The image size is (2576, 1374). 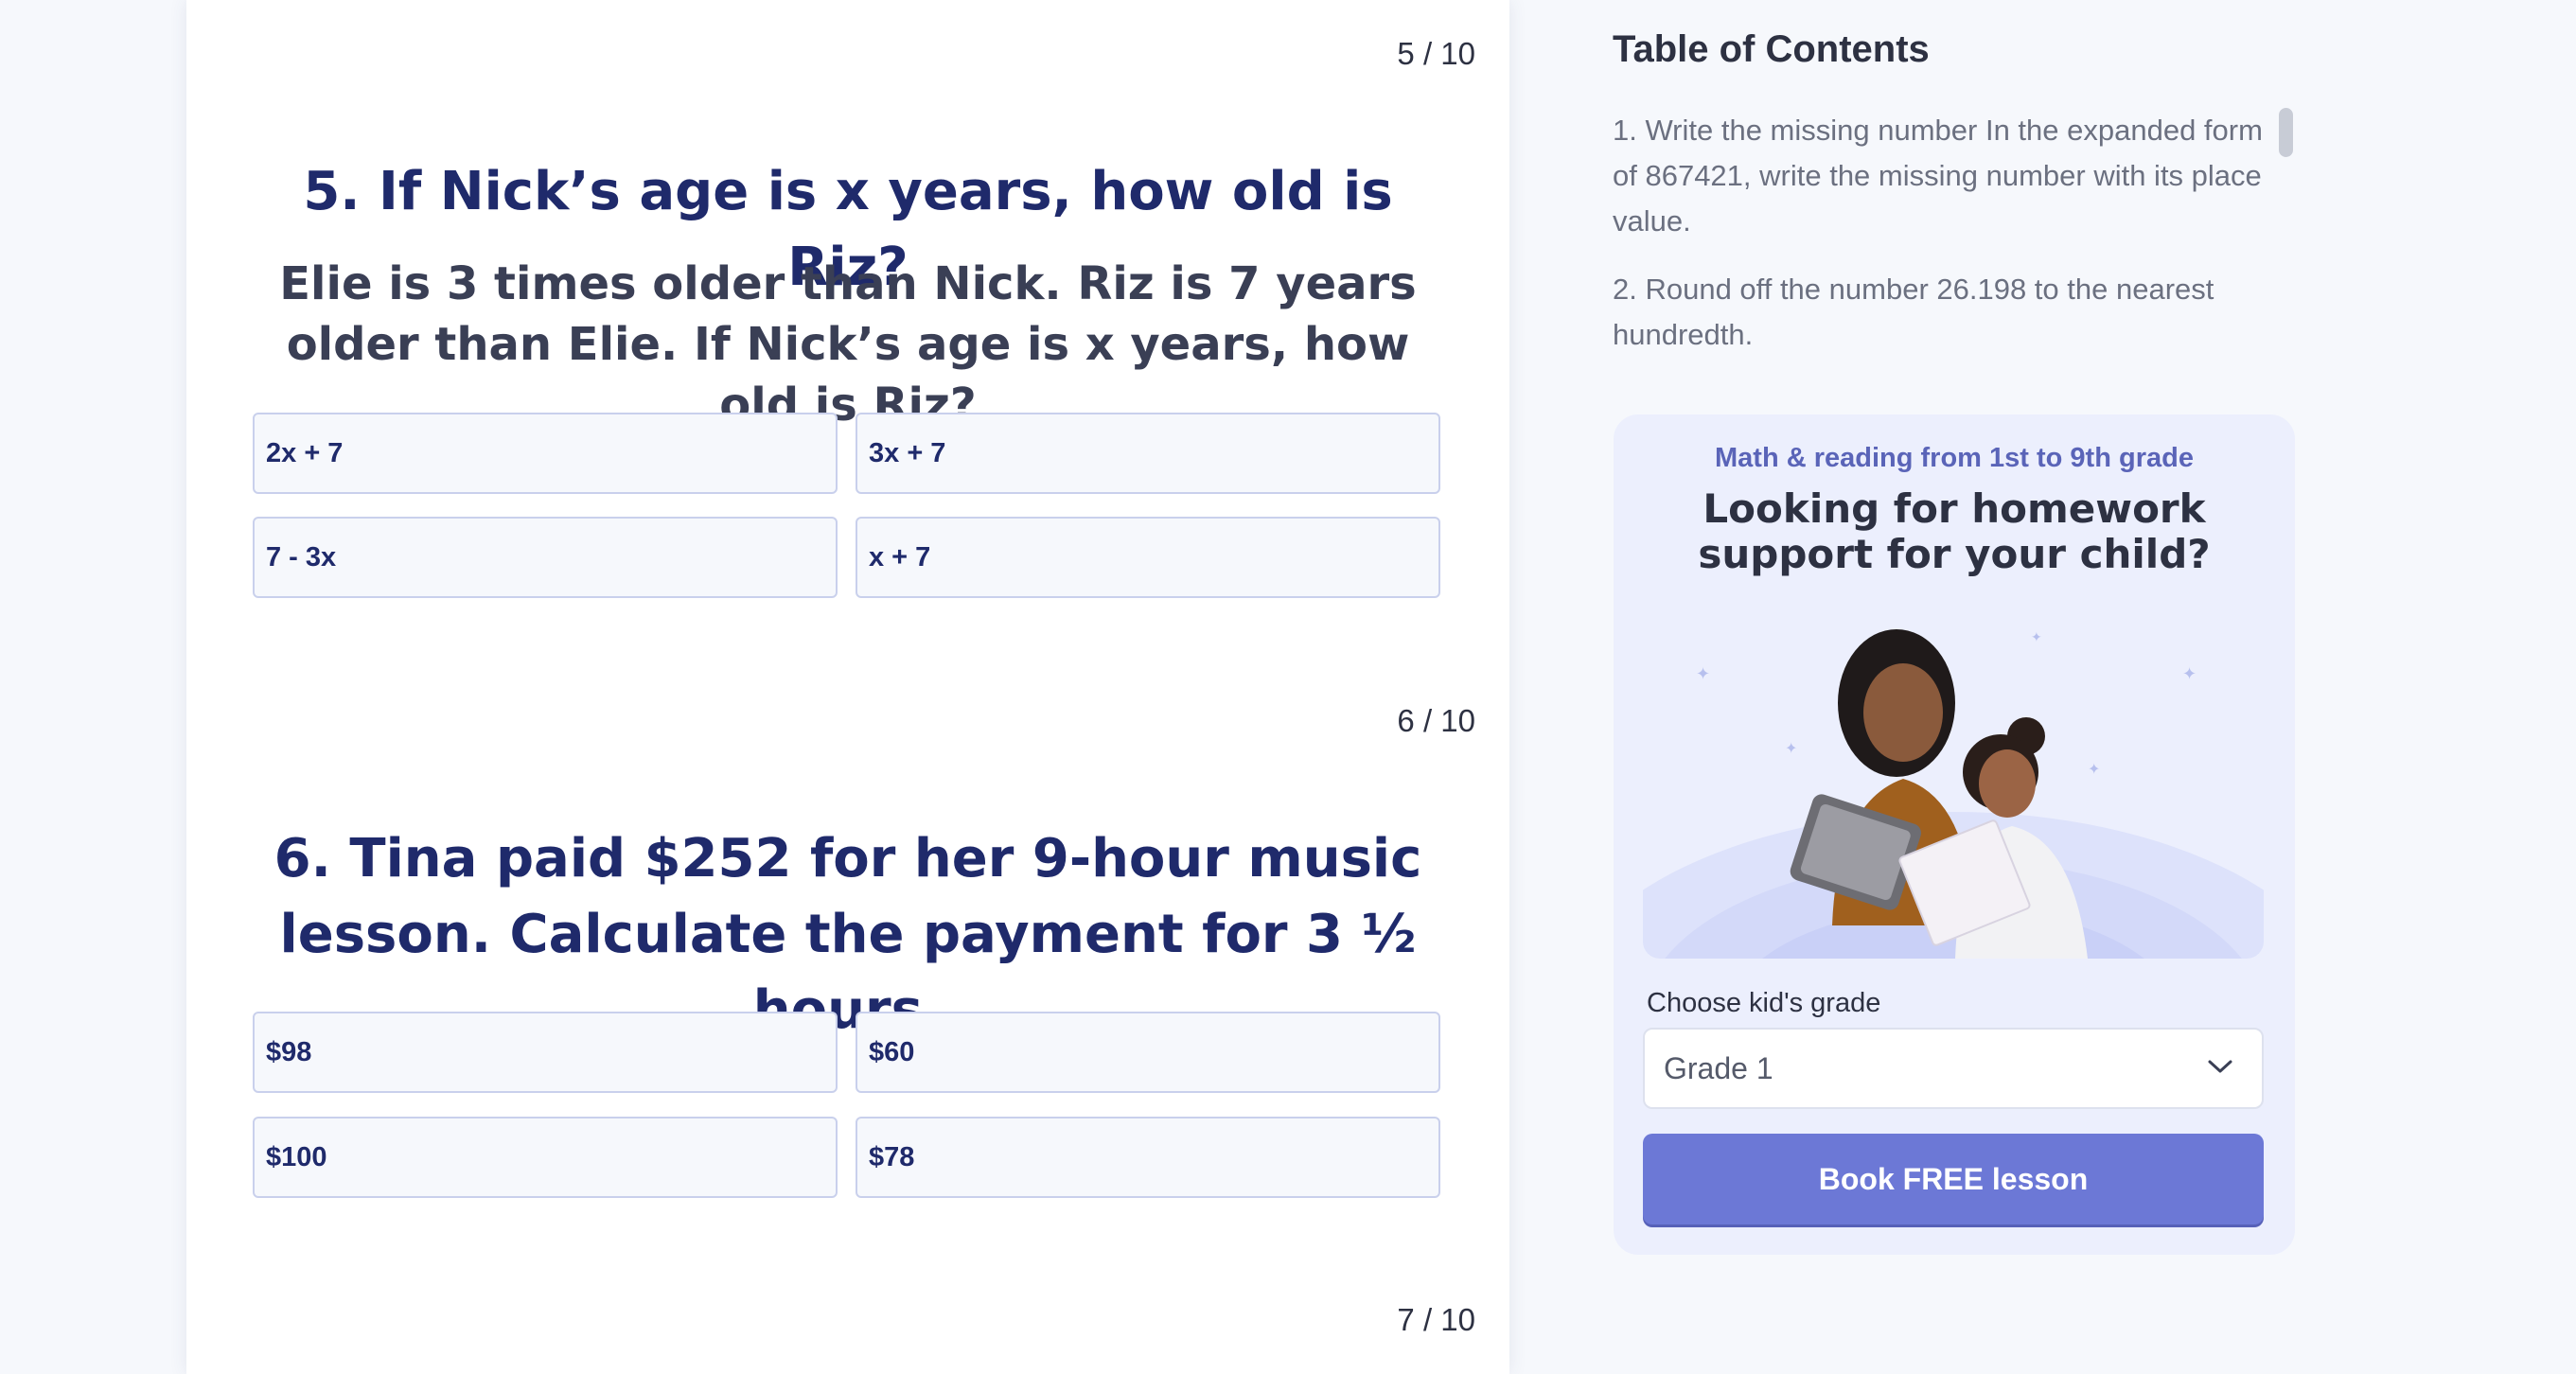 What do you see at coordinates (1718, 1067) in the screenshot?
I see `grade-select-value: Grade 1` at bounding box center [1718, 1067].